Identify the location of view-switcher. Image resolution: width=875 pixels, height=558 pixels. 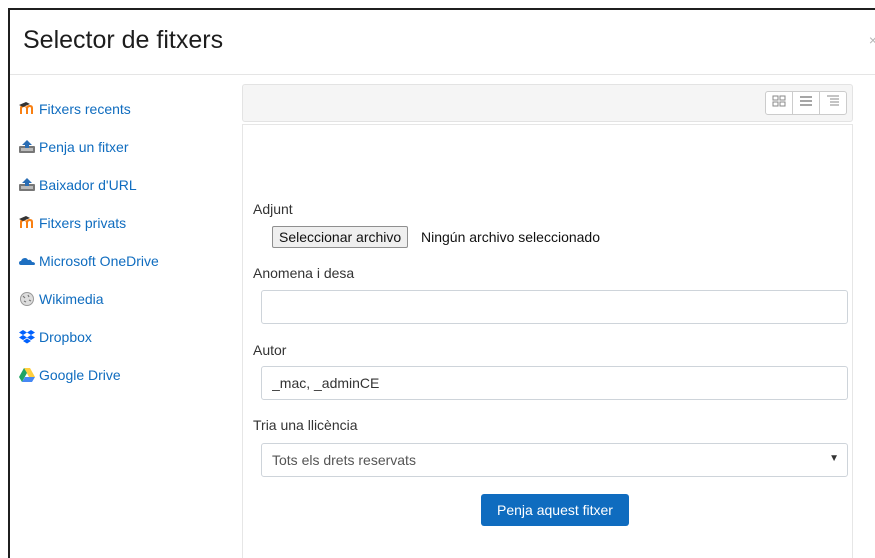
(806, 103).